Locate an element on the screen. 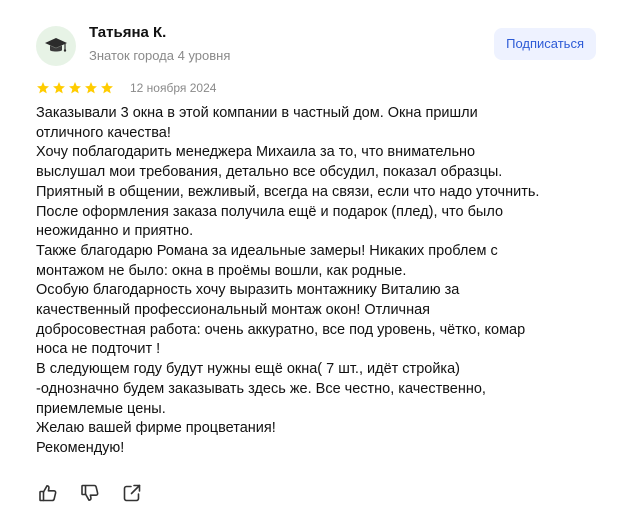 The image size is (644, 512). review-line: приемлемые цены. is located at coordinates (101, 408).